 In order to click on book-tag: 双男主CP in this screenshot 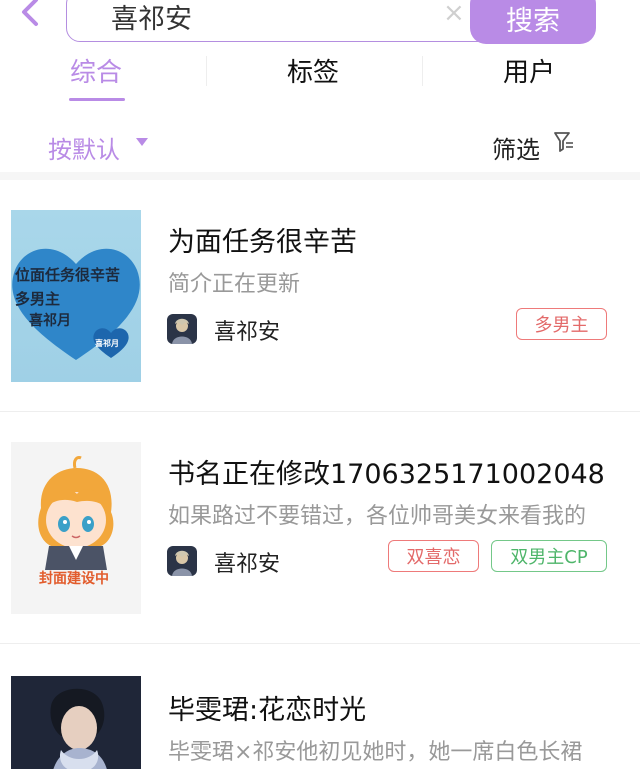, I will do `click(549, 556)`.